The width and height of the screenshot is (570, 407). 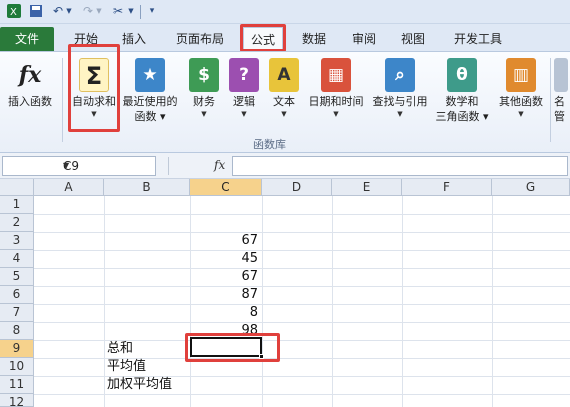 What do you see at coordinates (336, 95) in the screenshot?
I see `date-time-button: ▦ 日期和时间 ▼` at bounding box center [336, 95].